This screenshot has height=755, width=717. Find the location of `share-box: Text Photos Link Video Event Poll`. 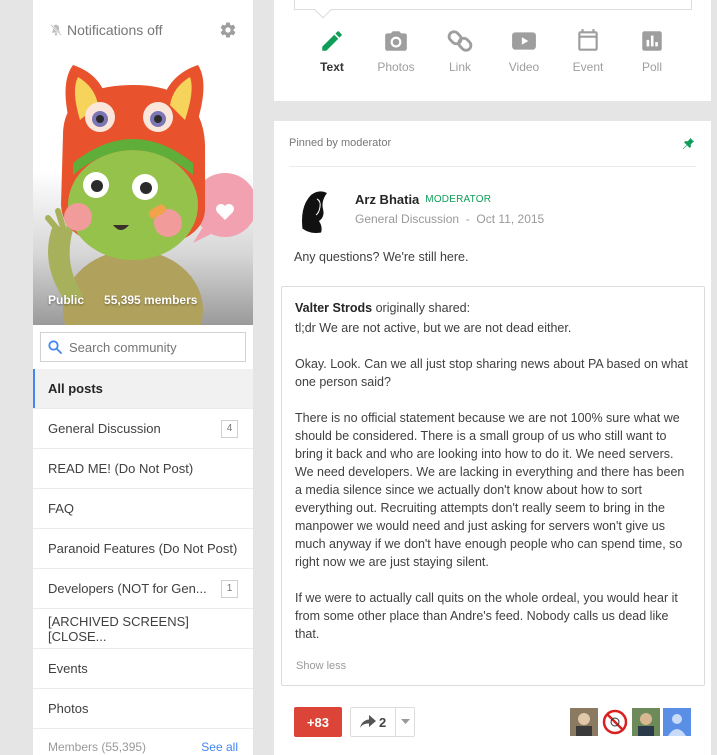

share-box: Text Photos Link Video Event Poll is located at coordinates (492, 50).